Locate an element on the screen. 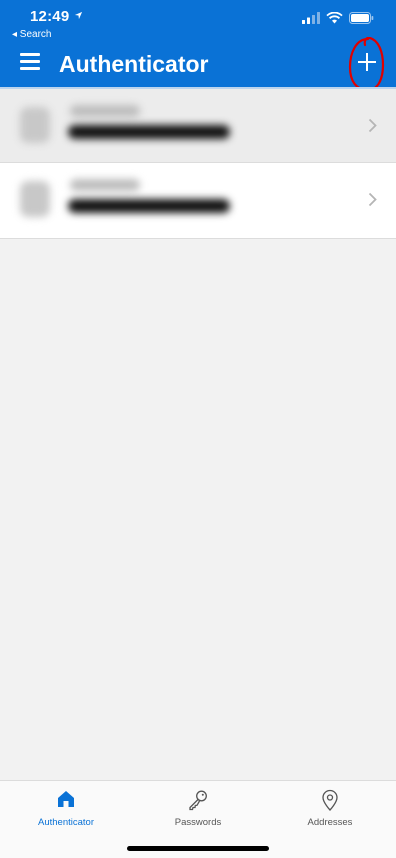 The image size is (396, 858). menu-button is located at coordinates (30, 62).